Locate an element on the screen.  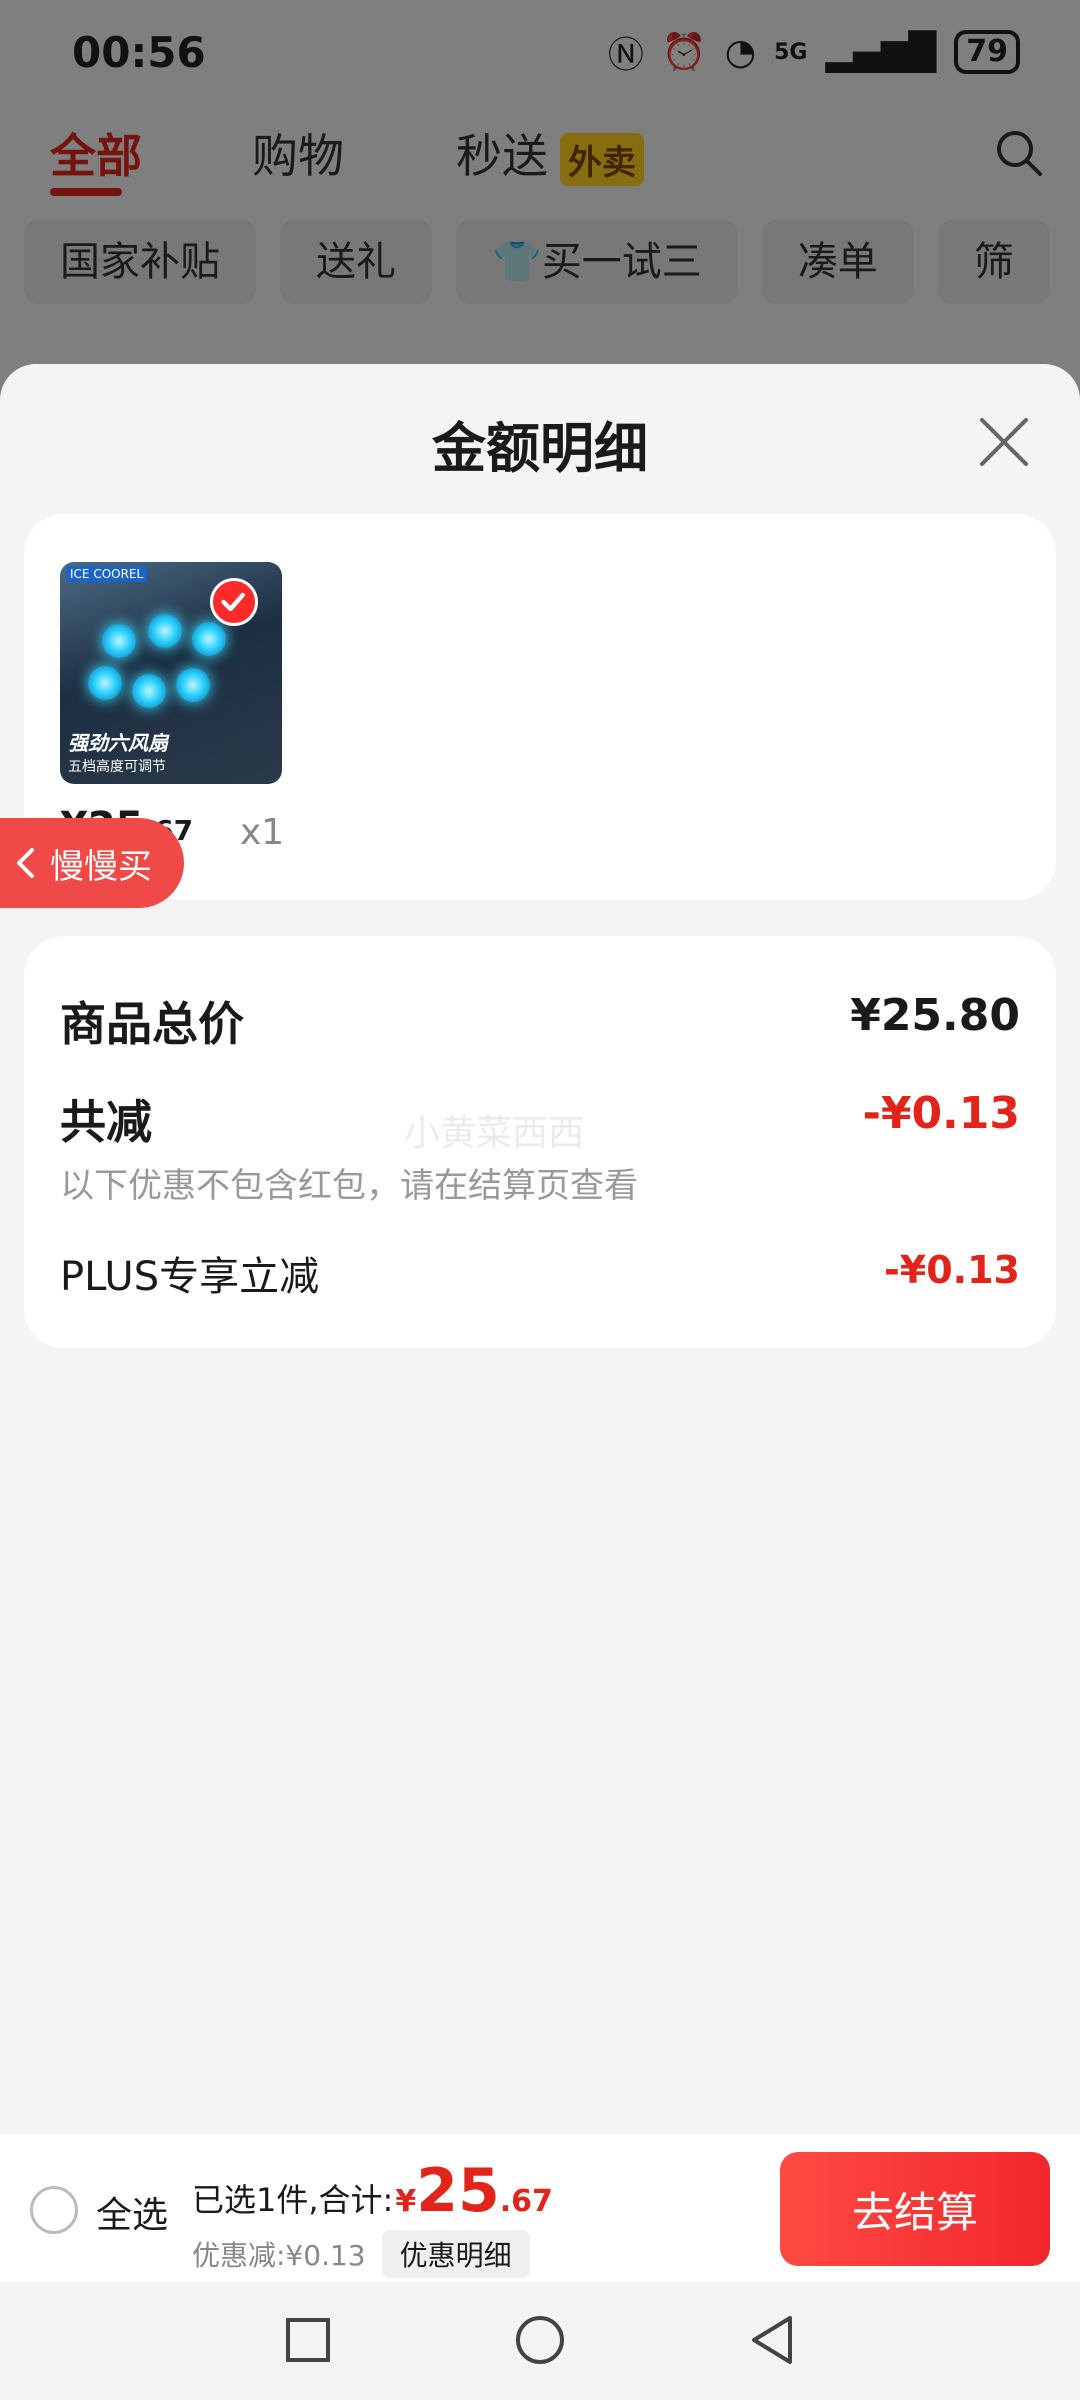
home-icon is located at coordinates (540, 2340).